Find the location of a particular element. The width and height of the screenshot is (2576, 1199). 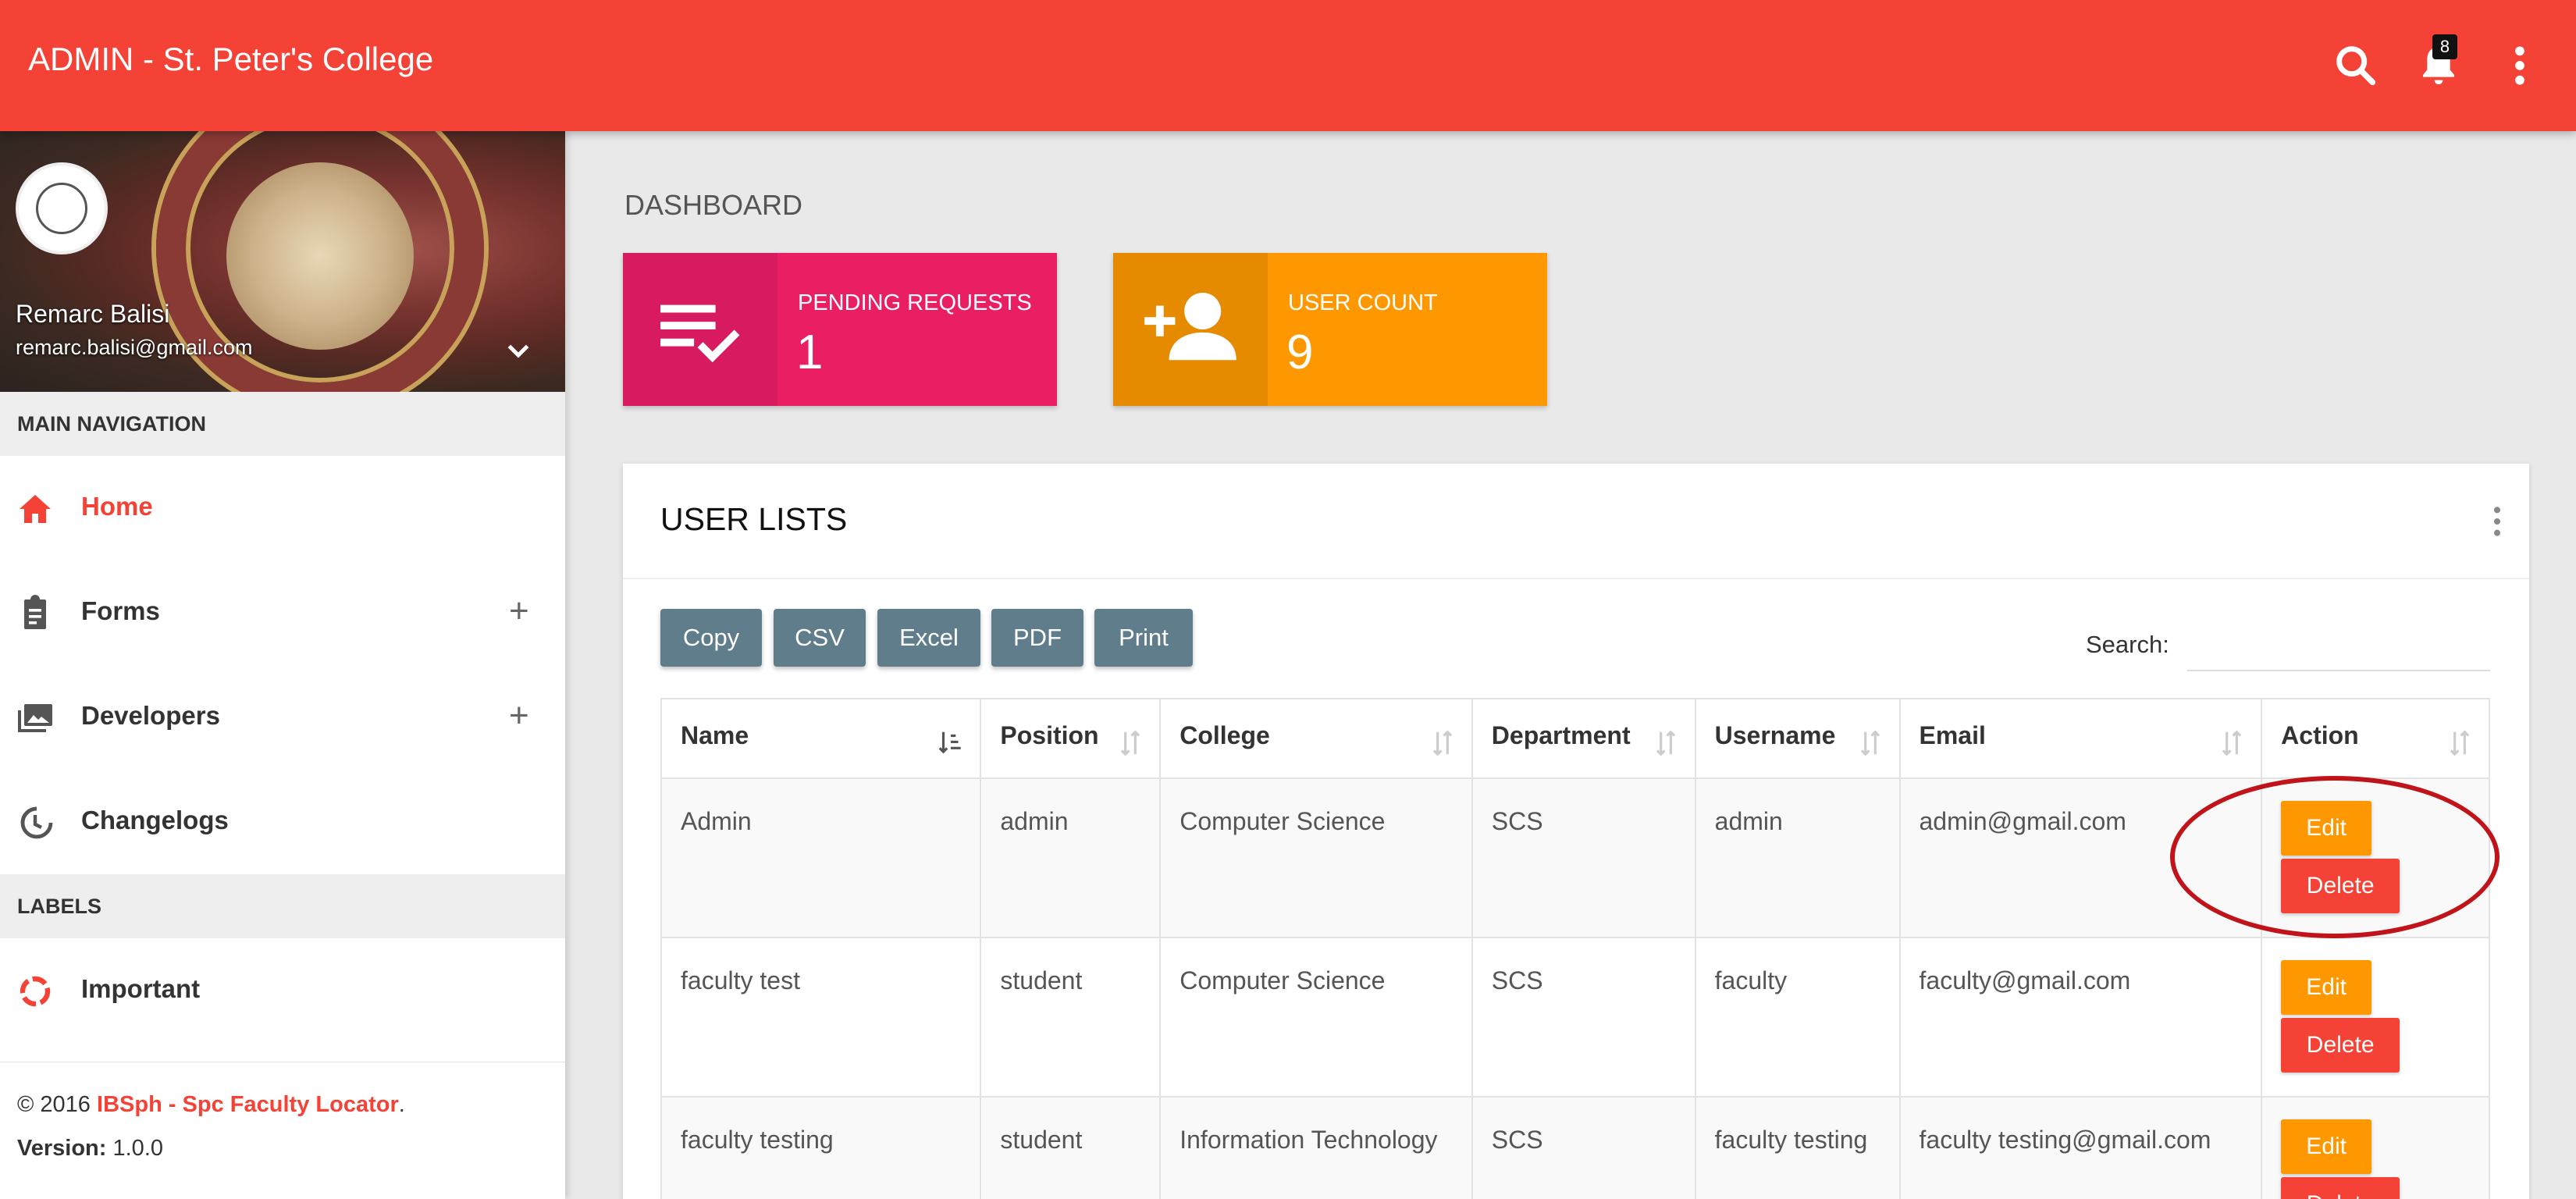

chevron-down-icon is located at coordinates (518, 351).